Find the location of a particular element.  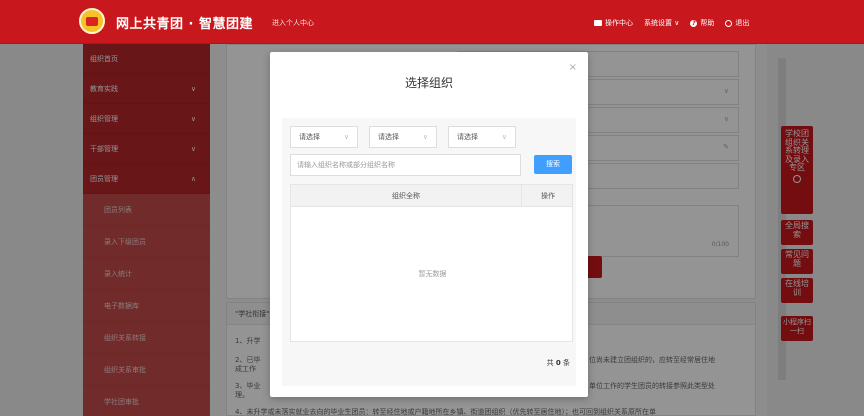

total-suffix: 条 is located at coordinates (566, 363).